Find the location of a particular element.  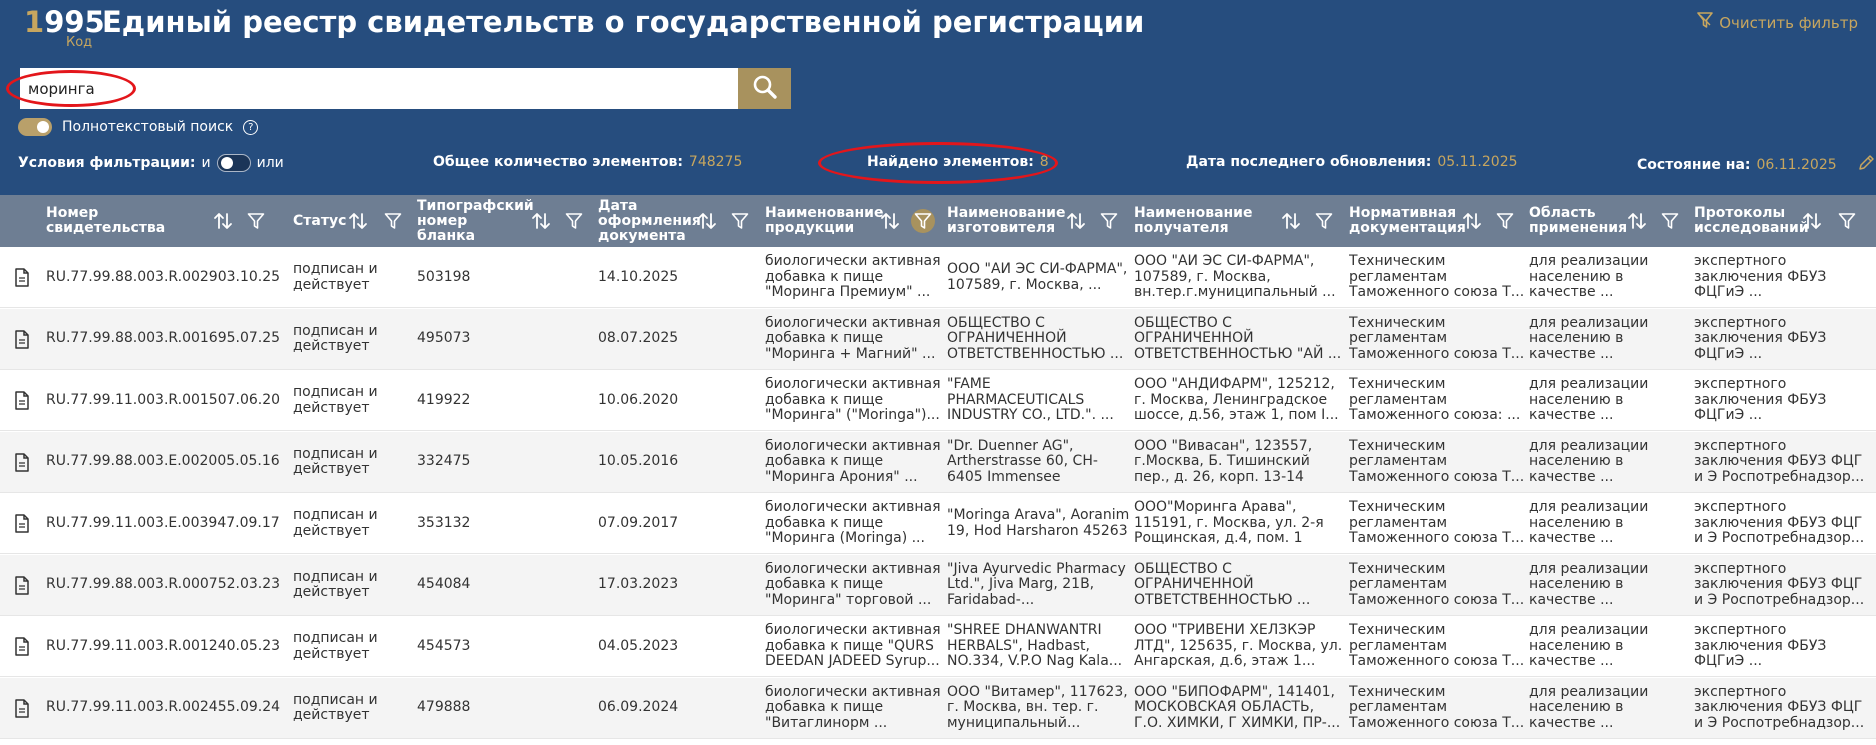

column-header-number: Номер свидетельства is located at coordinates (131, 221).